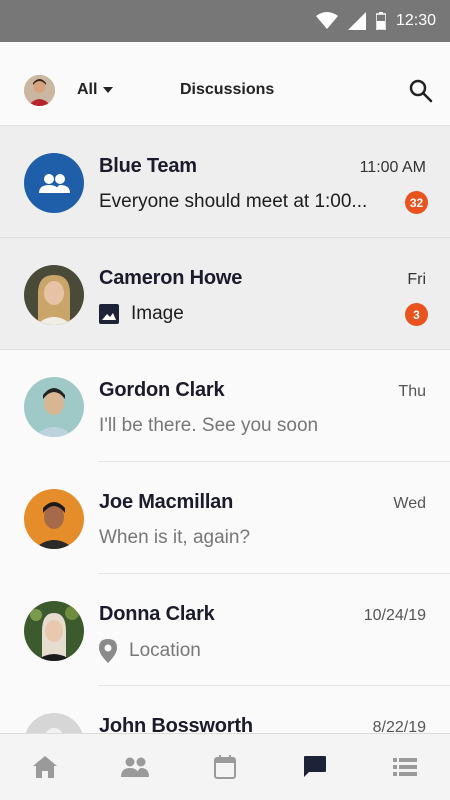 The image size is (450, 800). I want to click on caret-down-icon, so click(108, 90).